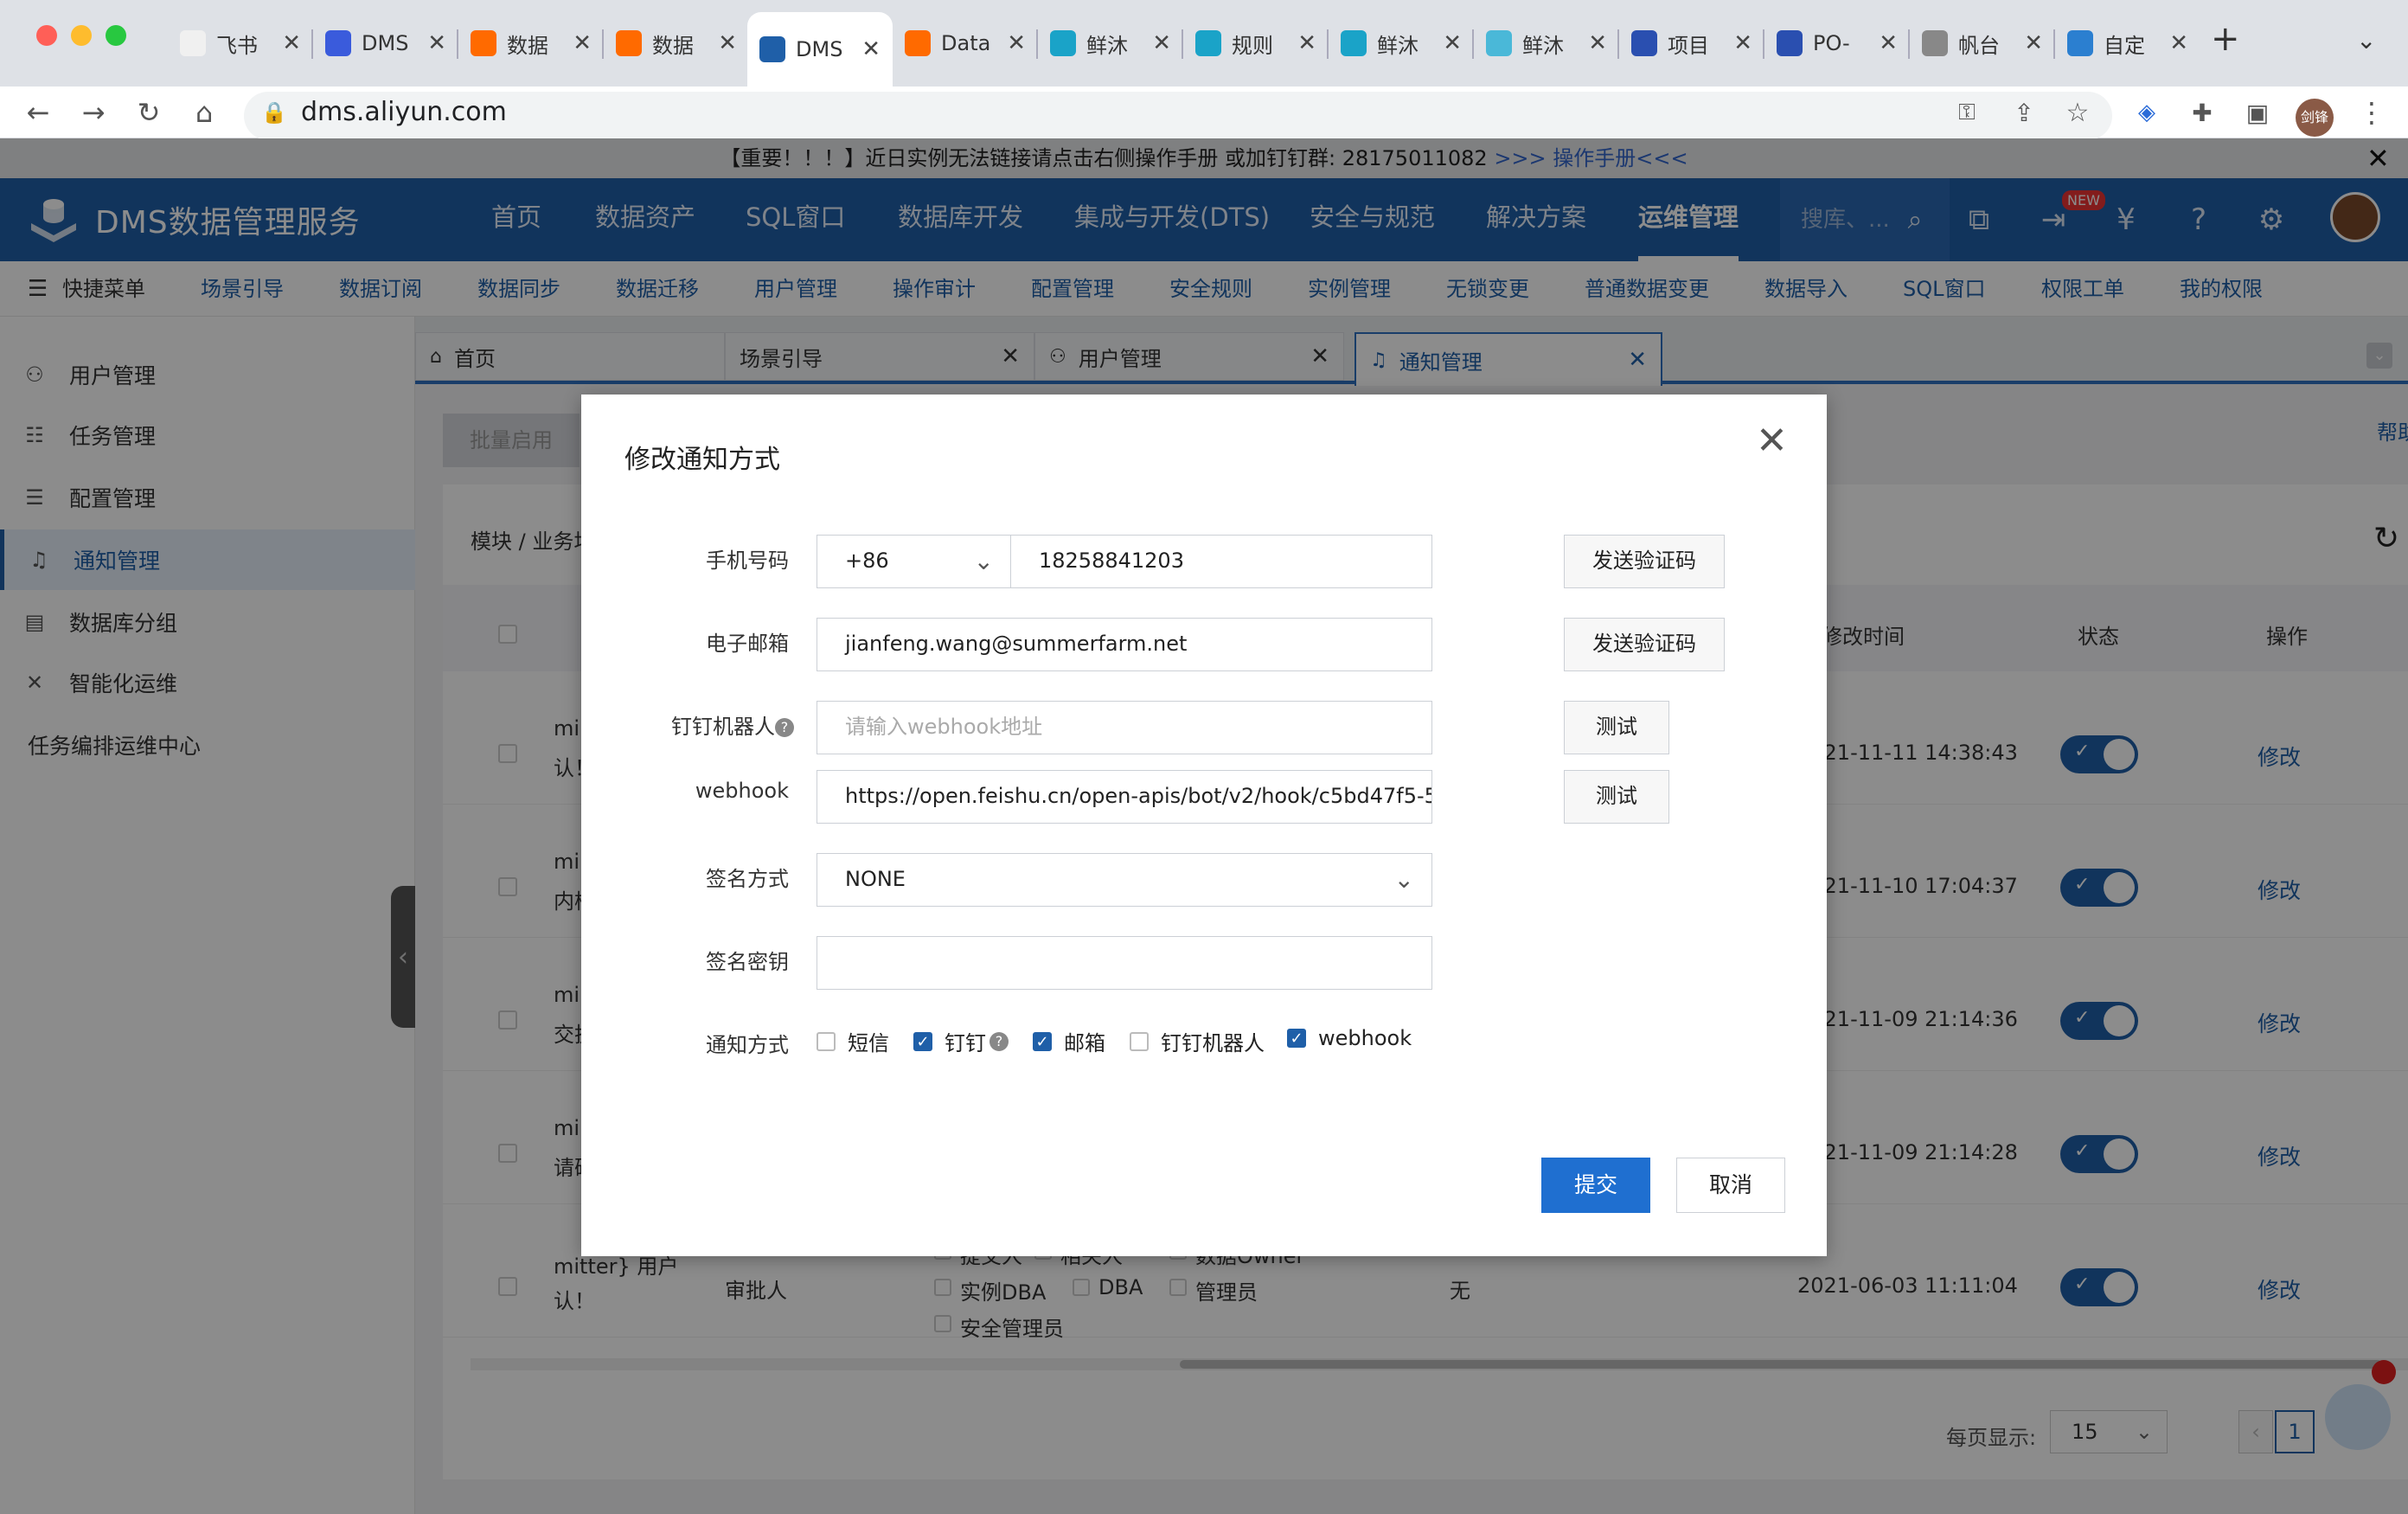 This screenshot has height=1514, width=2408. I want to click on notify-option-label: webhook, so click(1365, 1038).